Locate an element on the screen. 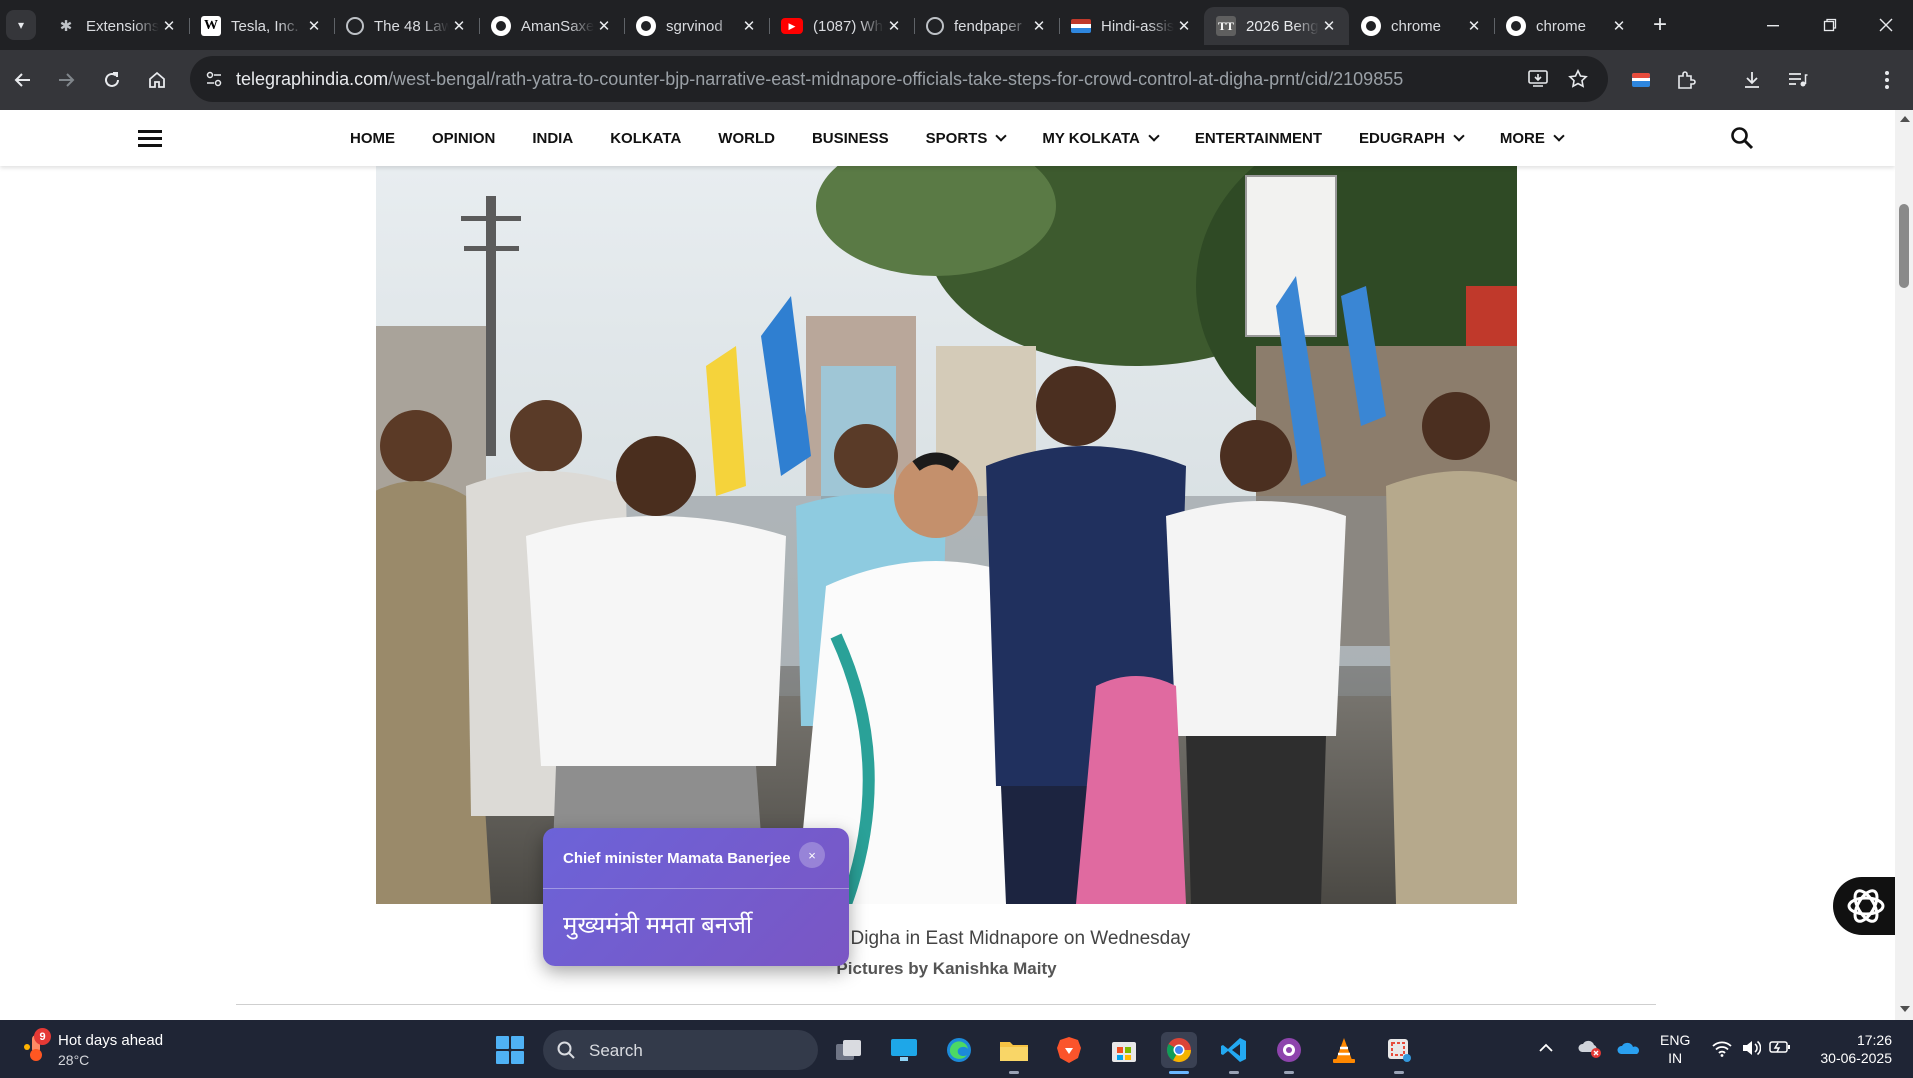 The image size is (1913, 1078). start-button is located at coordinates (510, 1050).